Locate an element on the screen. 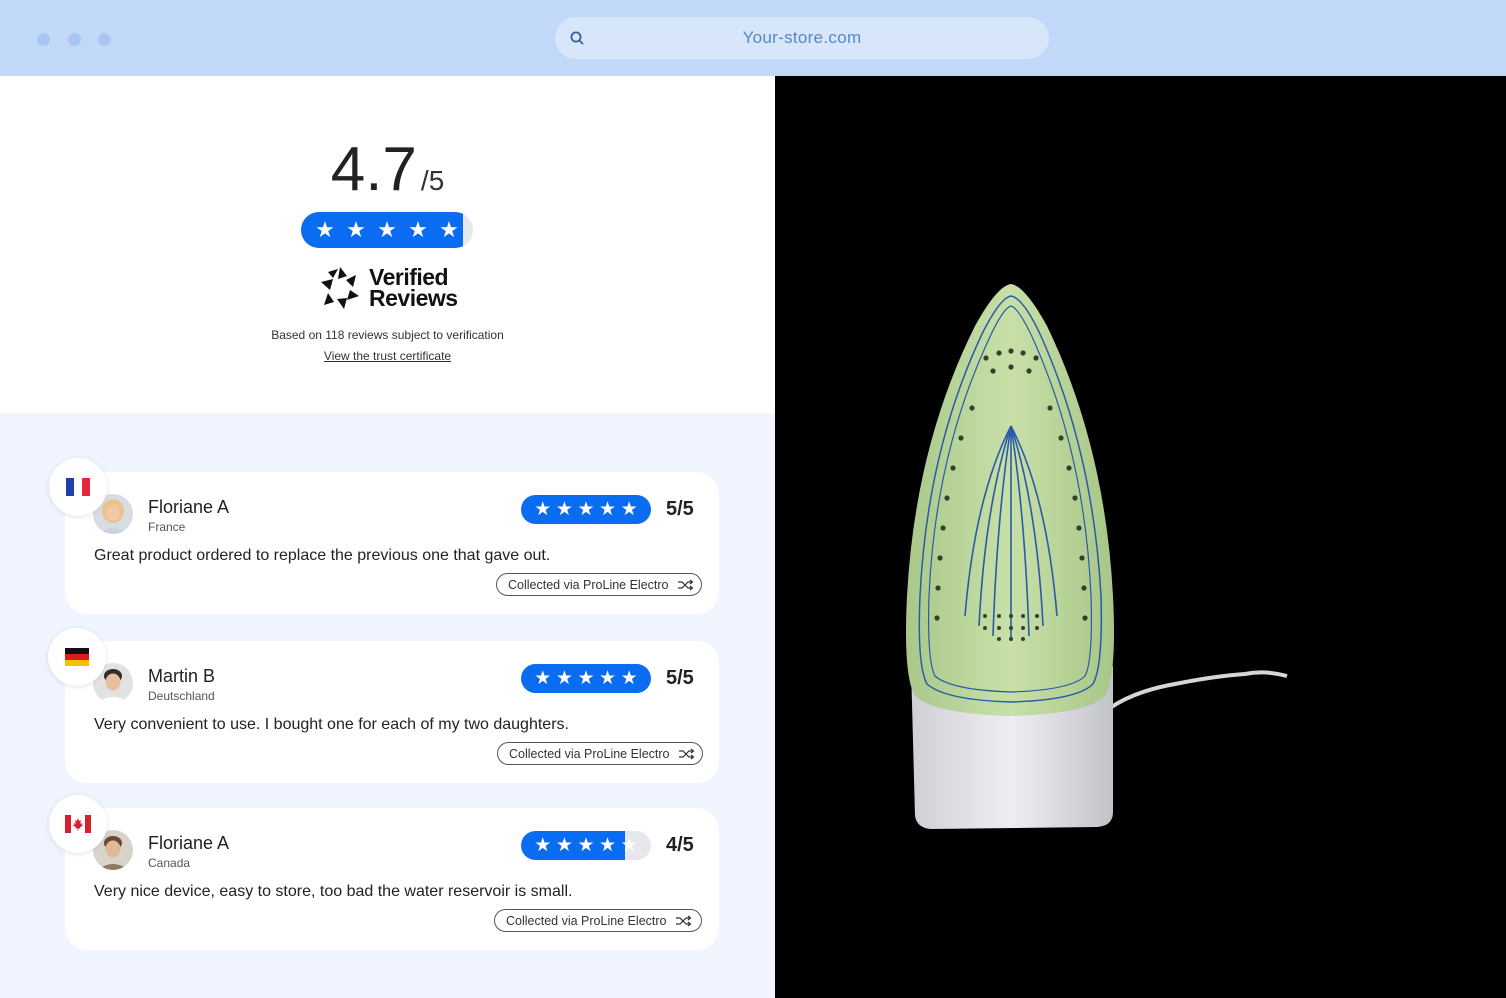 The image size is (1506, 998). overall-score: 4.7/5 is located at coordinates (387, 169).